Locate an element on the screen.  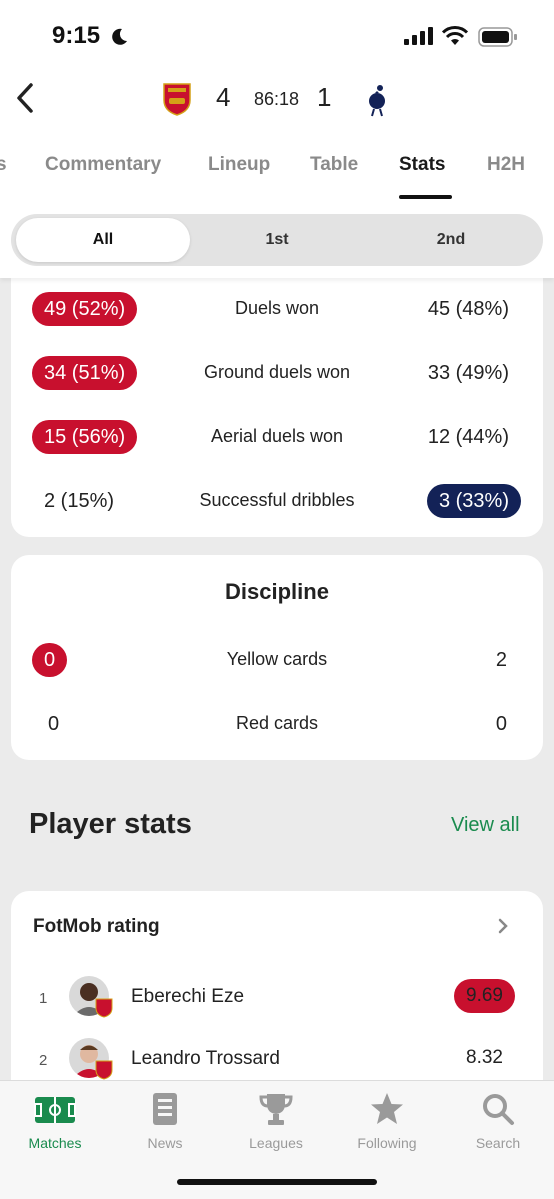
player-stats-title: Player stats is located at coordinates (110, 824).